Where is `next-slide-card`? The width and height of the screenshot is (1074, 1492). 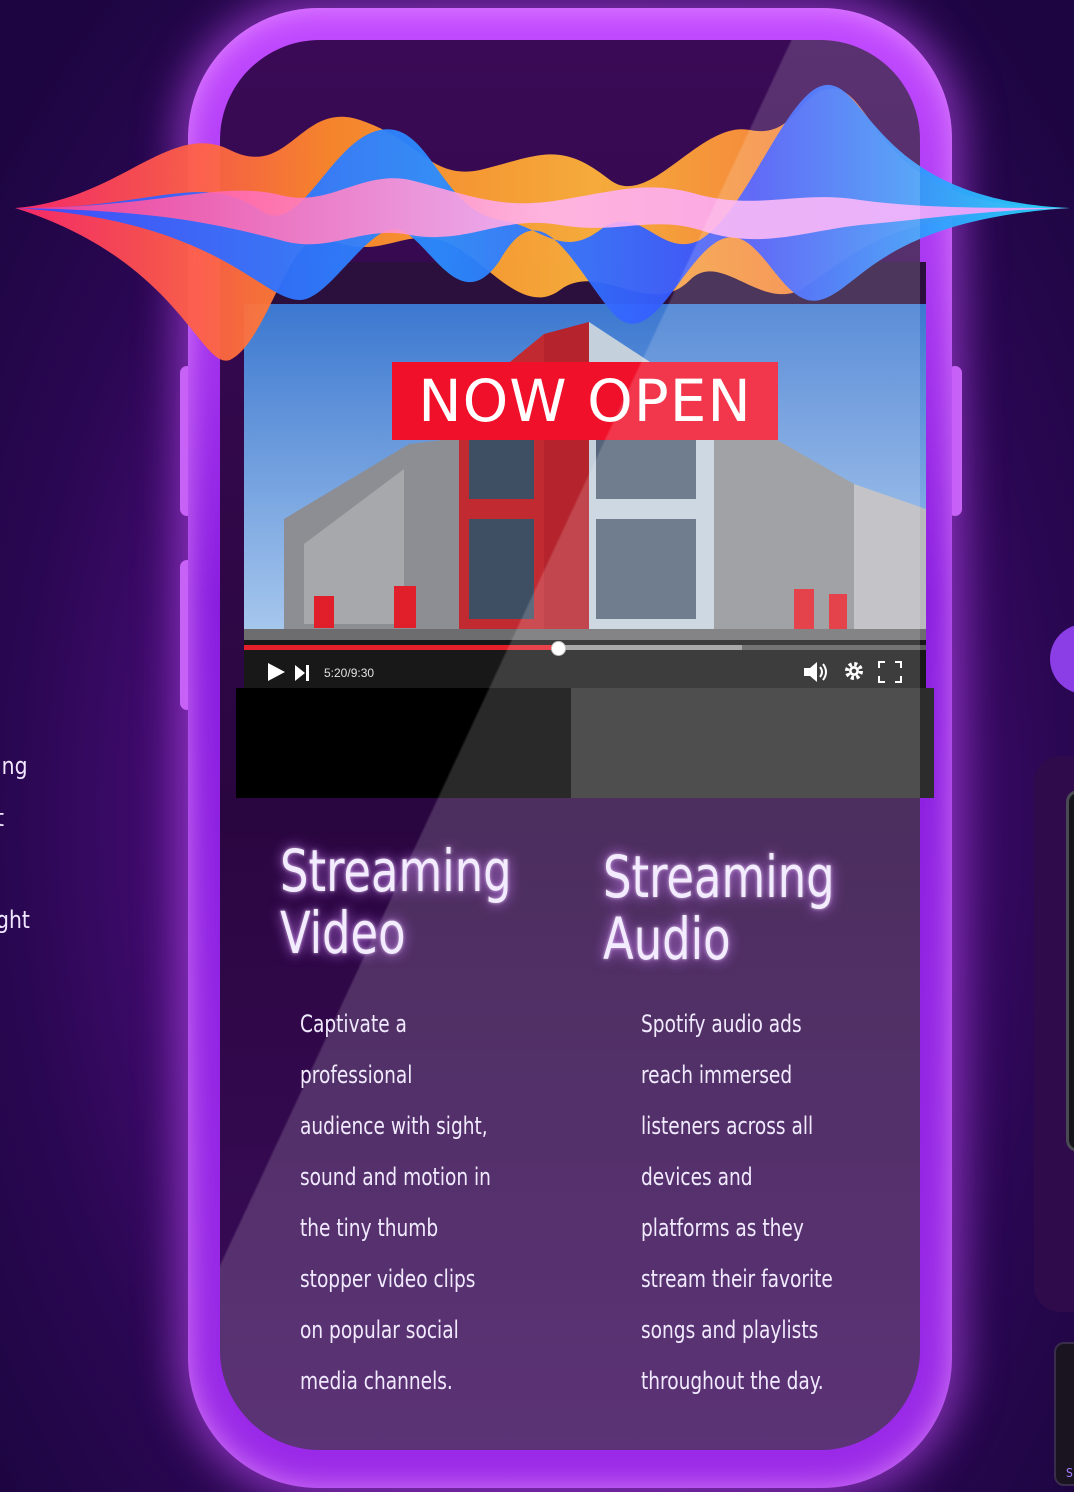
next-slide-card is located at coordinates (1054, 1034).